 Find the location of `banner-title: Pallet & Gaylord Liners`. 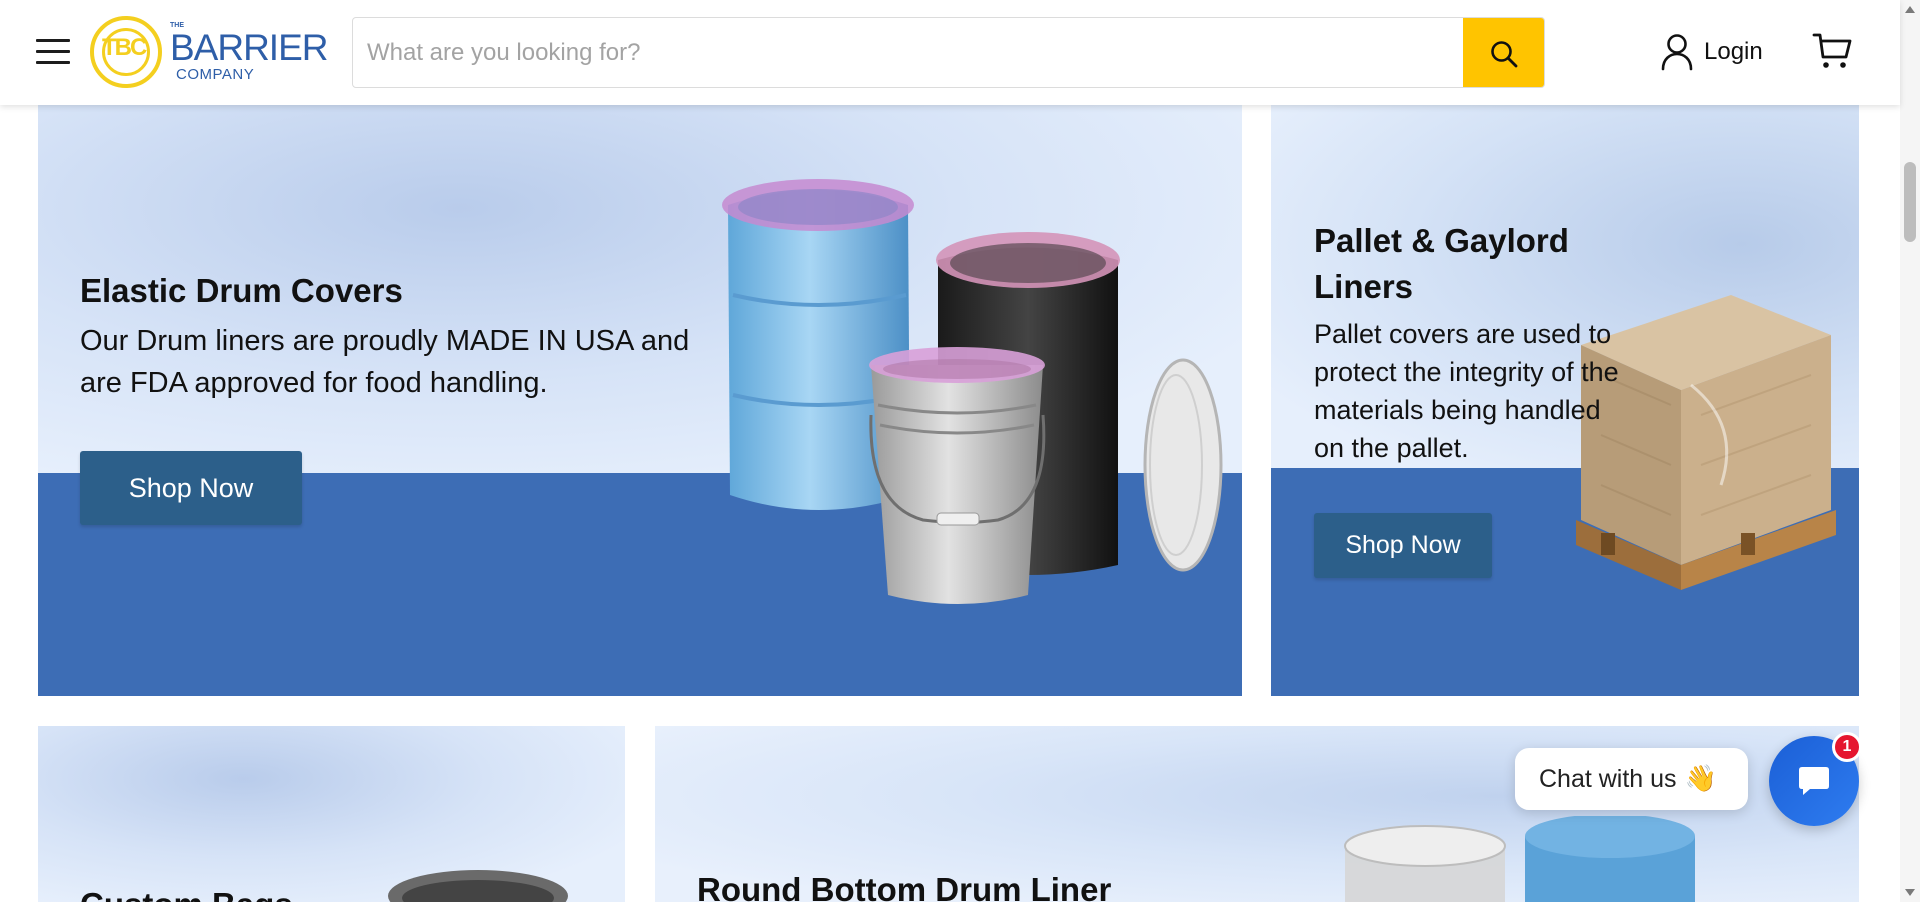

banner-title: Pallet & Gaylord Liners is located at coordinates (1441, 263).